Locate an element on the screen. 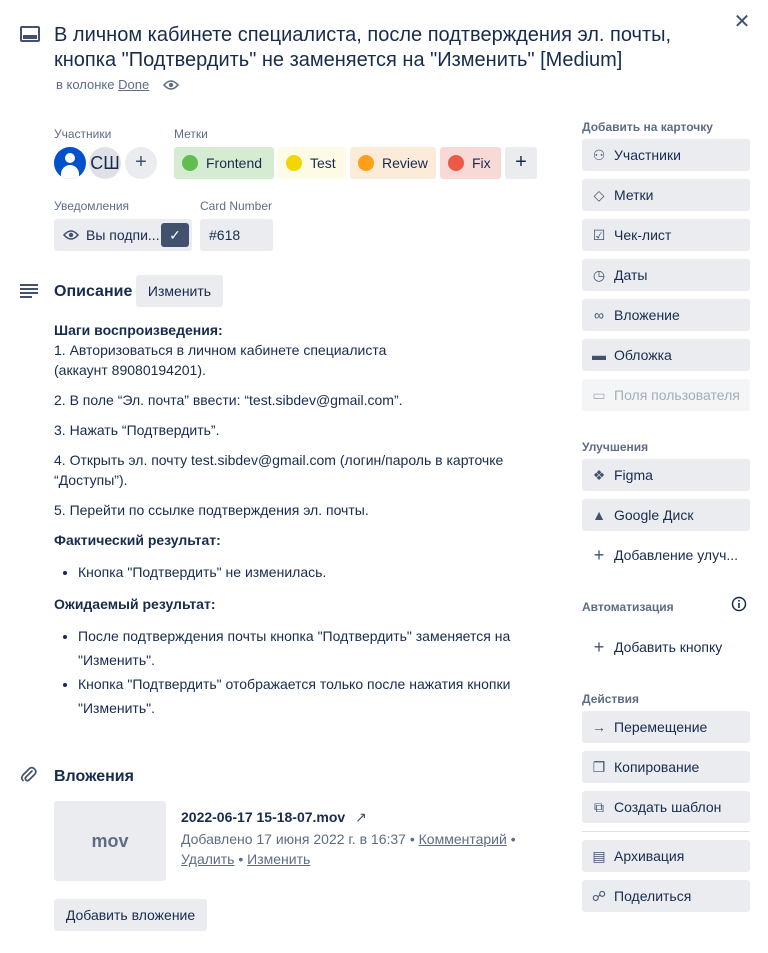 This screenshot has height=953, width=768. watch-button: Вы подпи... ✓ is located at coordinates (123, 235).